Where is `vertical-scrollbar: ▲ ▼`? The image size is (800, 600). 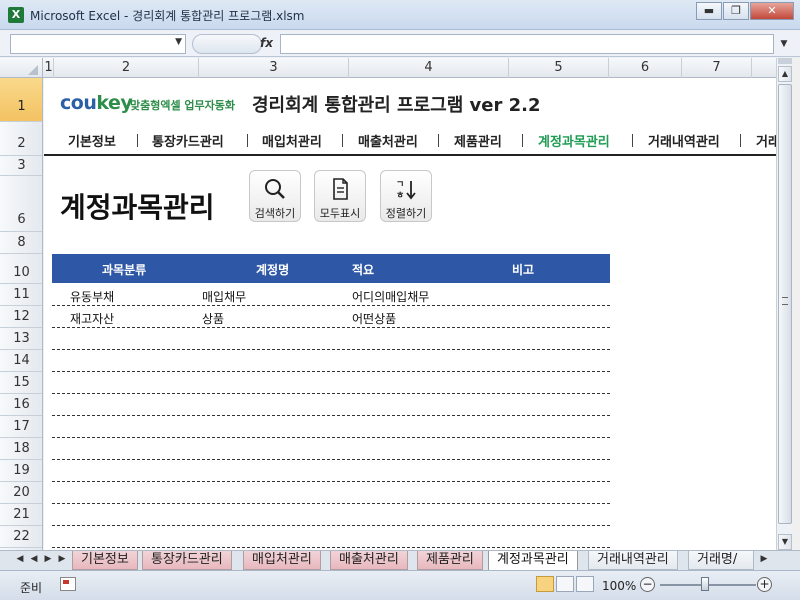 vertical-scrollbar: ▲ ▼ is located at coordinates (784, 304).